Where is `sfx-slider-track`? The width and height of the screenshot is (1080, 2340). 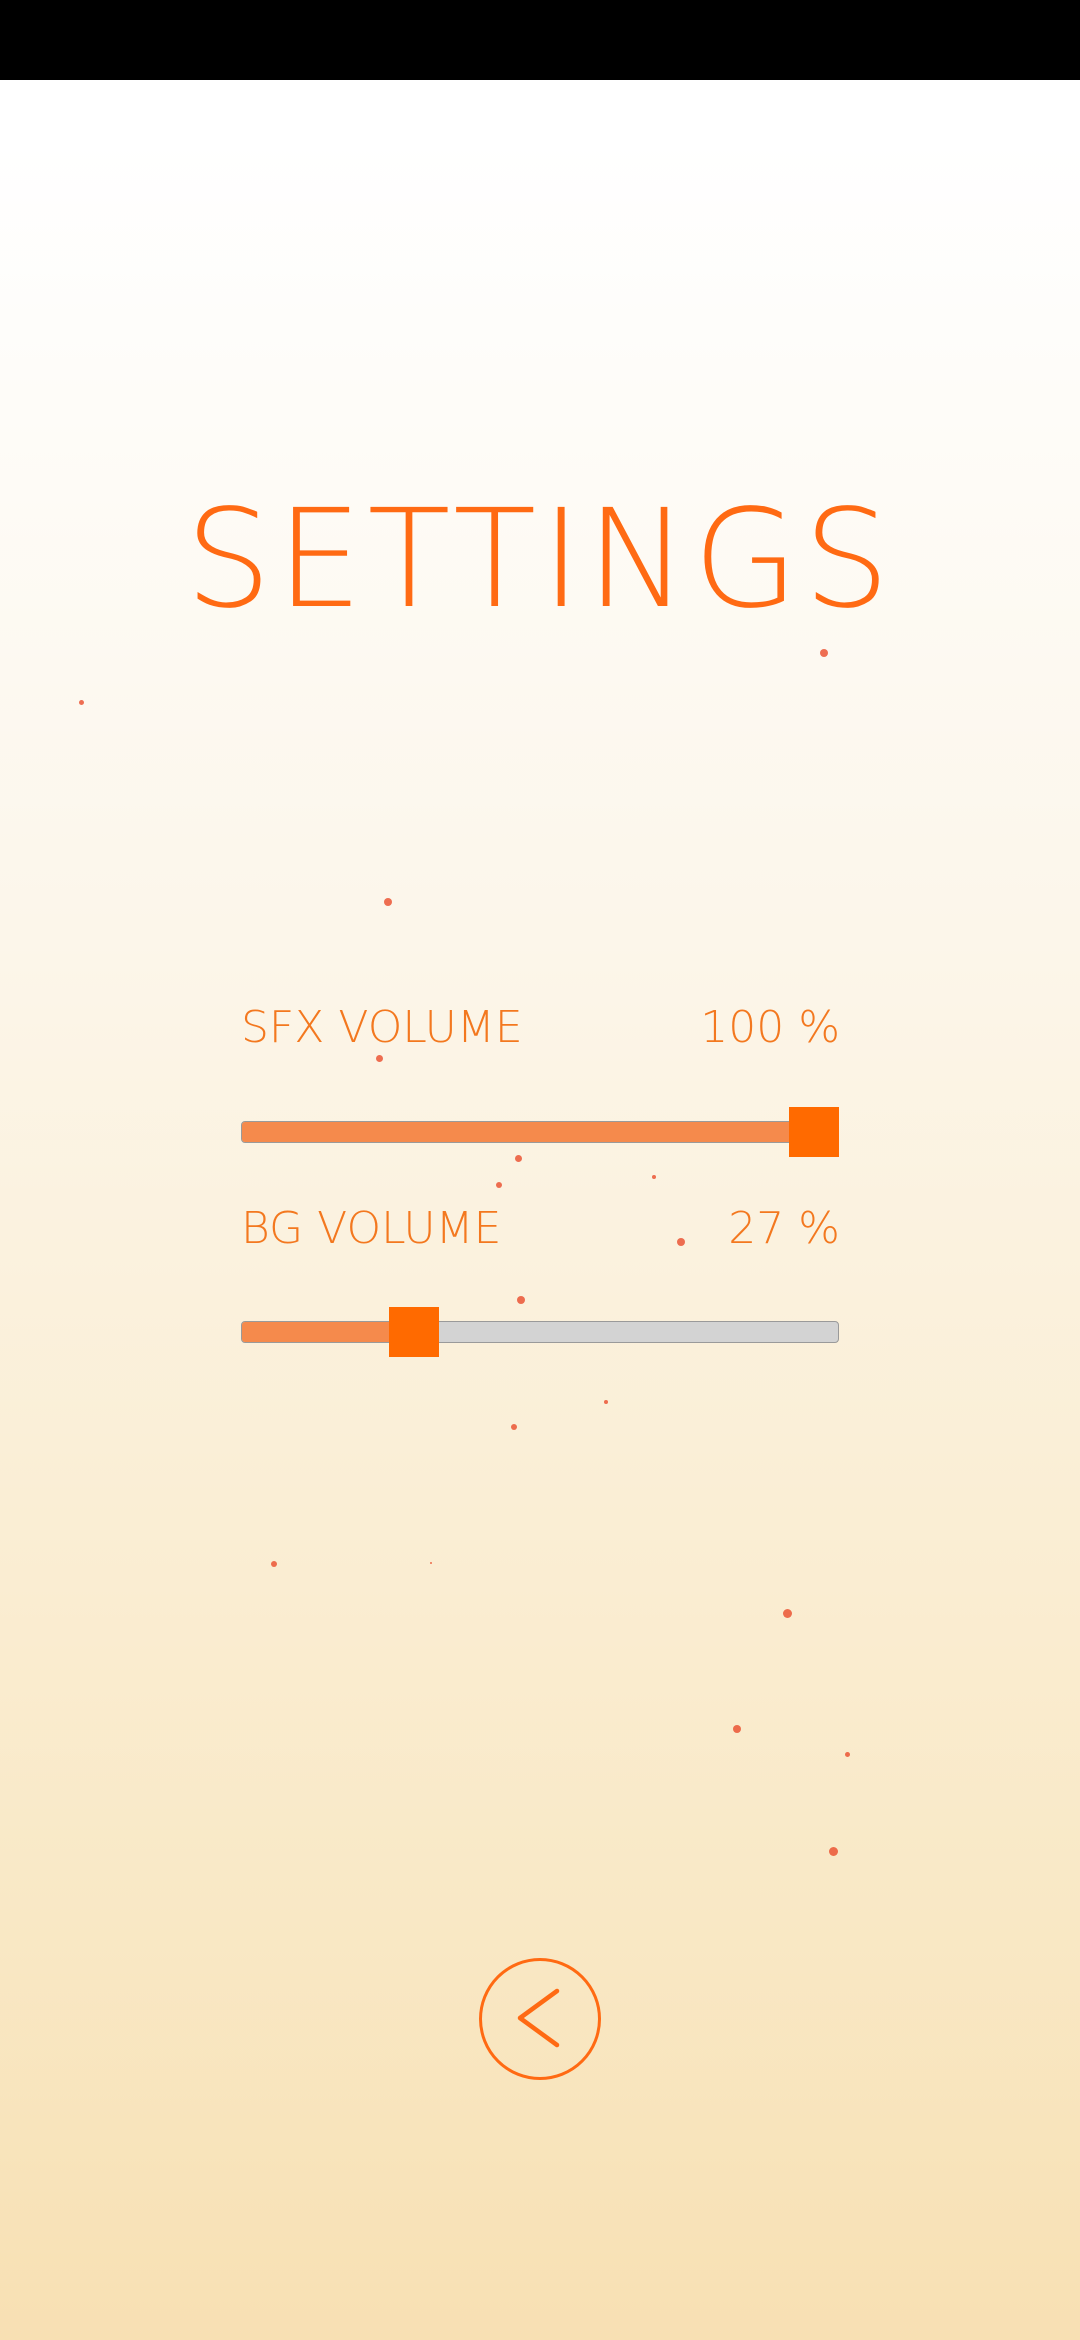
sfx-slider-track is located at coordinates (540, 1132).